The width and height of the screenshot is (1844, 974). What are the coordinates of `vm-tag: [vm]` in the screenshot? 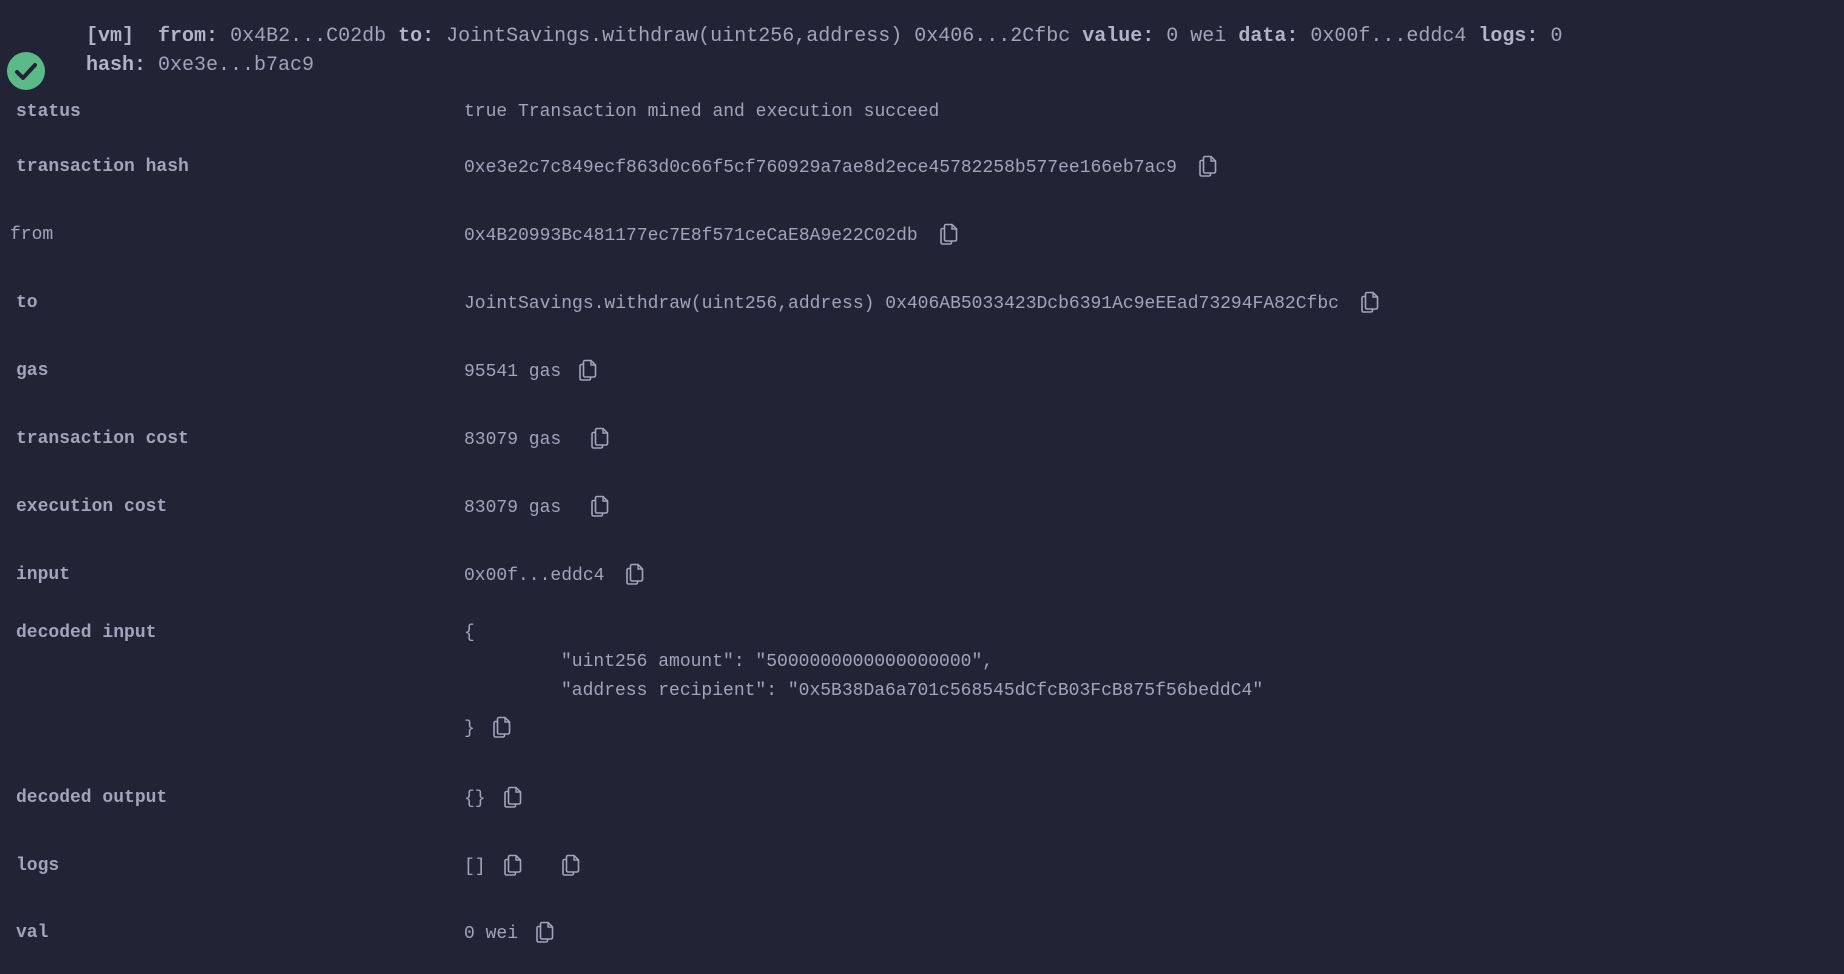 It's located at (110, 36).